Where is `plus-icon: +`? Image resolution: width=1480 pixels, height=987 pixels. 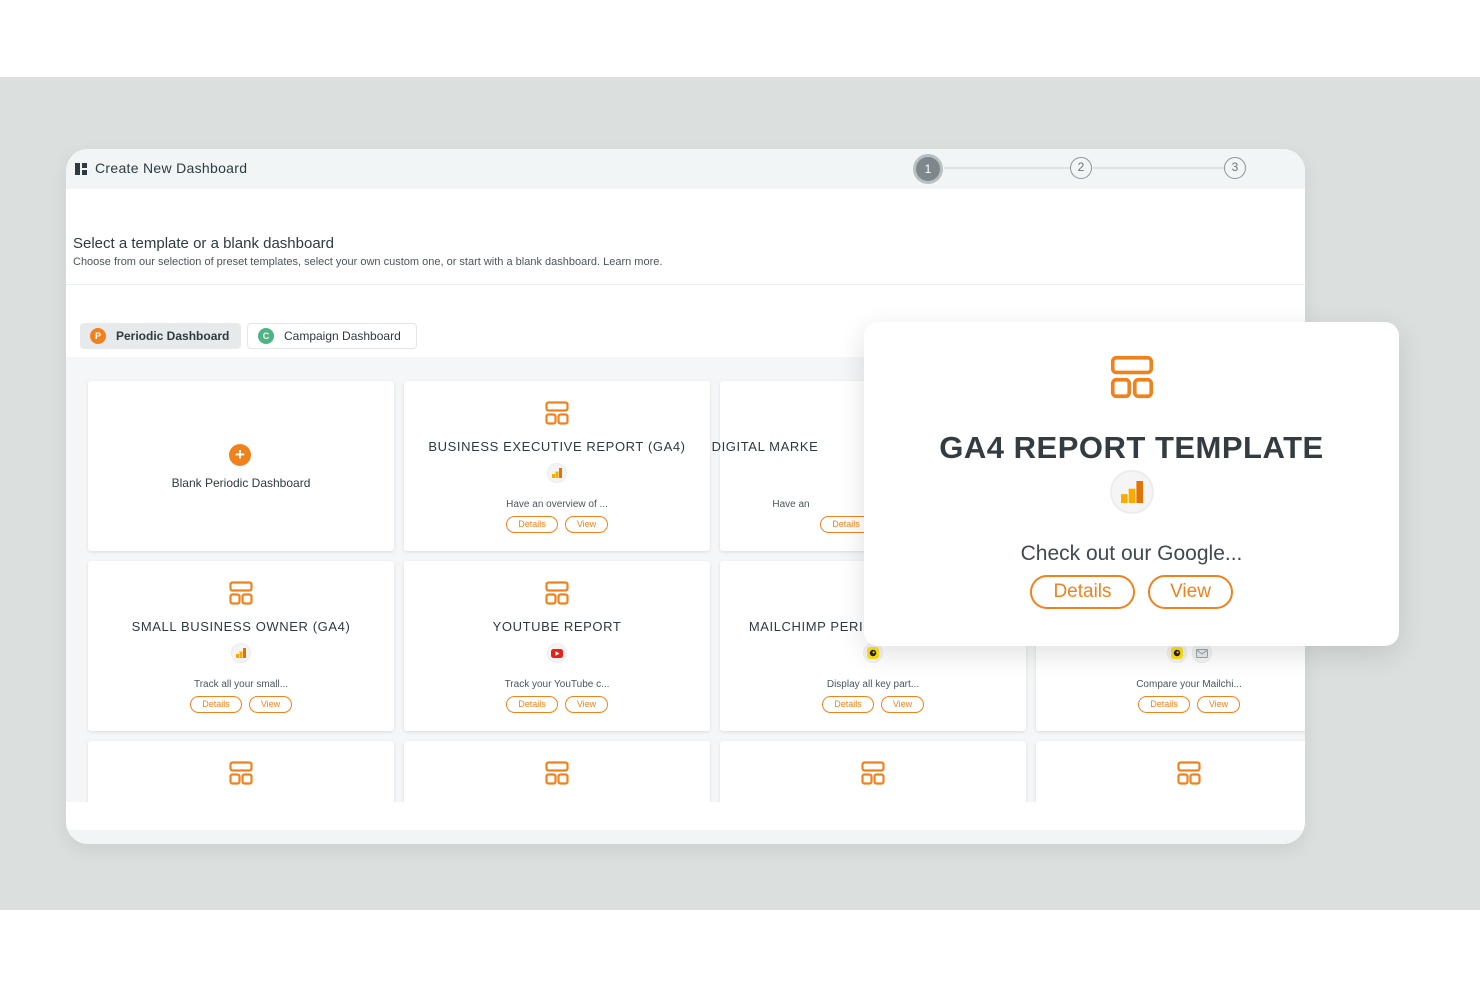 plus-icon: + is located at coordinates (240, 455).